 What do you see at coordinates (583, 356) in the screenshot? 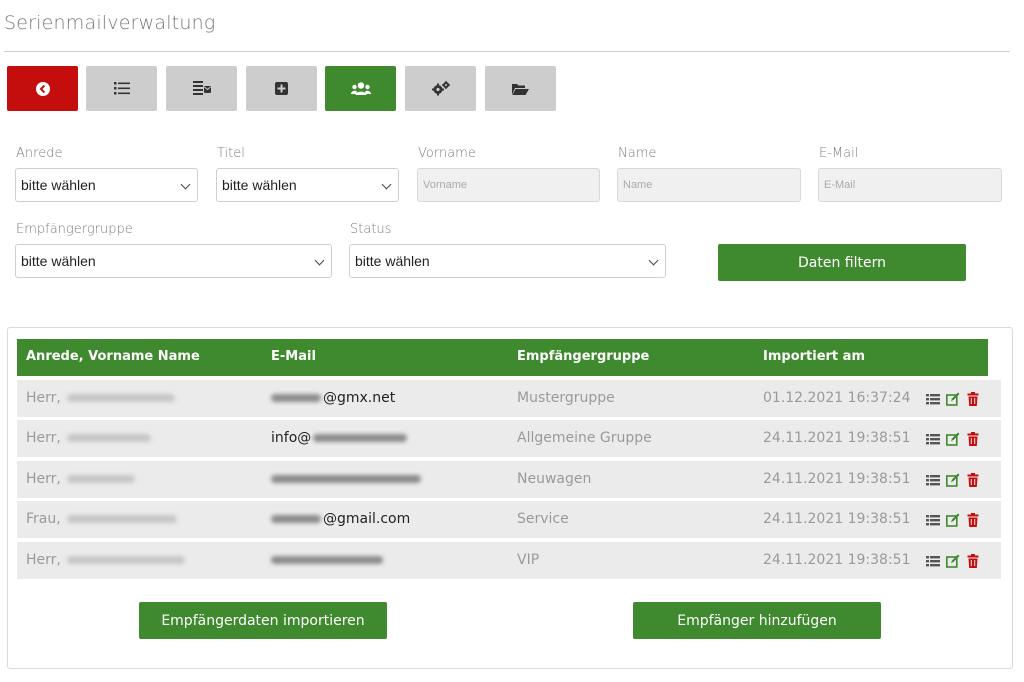
I see `header-gruppe: Empfängergruppe` at bounding box center [583, 356].